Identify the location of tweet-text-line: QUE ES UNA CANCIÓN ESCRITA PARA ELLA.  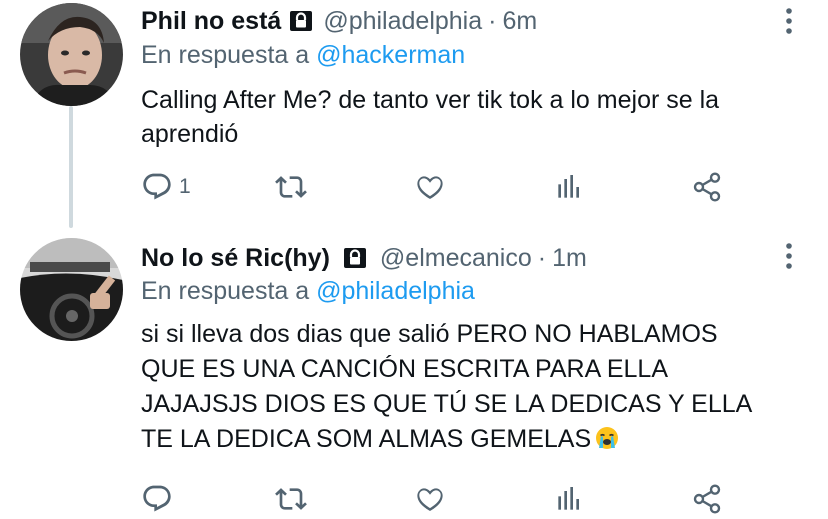
(405, 369).